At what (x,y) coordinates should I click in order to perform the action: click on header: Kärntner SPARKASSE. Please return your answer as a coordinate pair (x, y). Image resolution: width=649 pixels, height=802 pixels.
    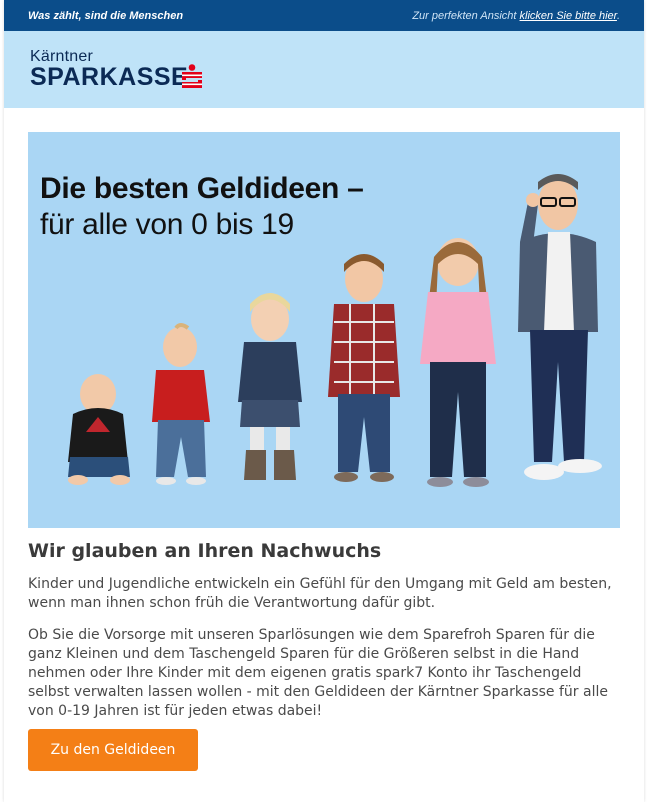
    Looking at the image, I should click on (324, 69).